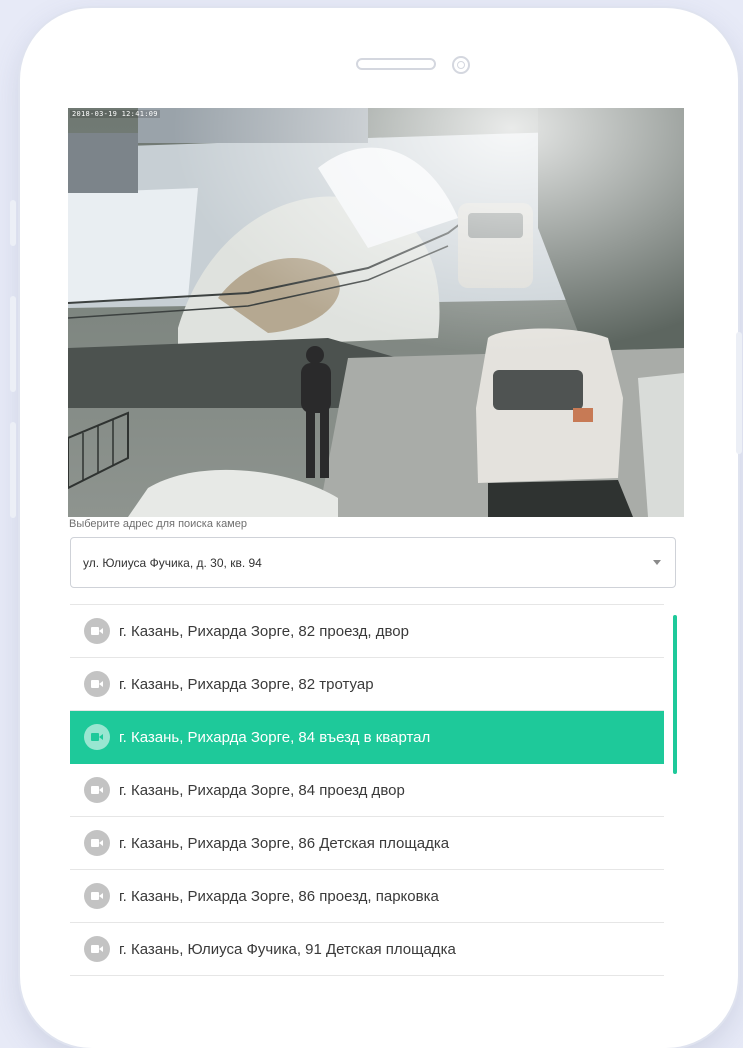 The width and height of the screenshot is (743, 1048). I want to click on front-camera-icon, so click(461, 65).